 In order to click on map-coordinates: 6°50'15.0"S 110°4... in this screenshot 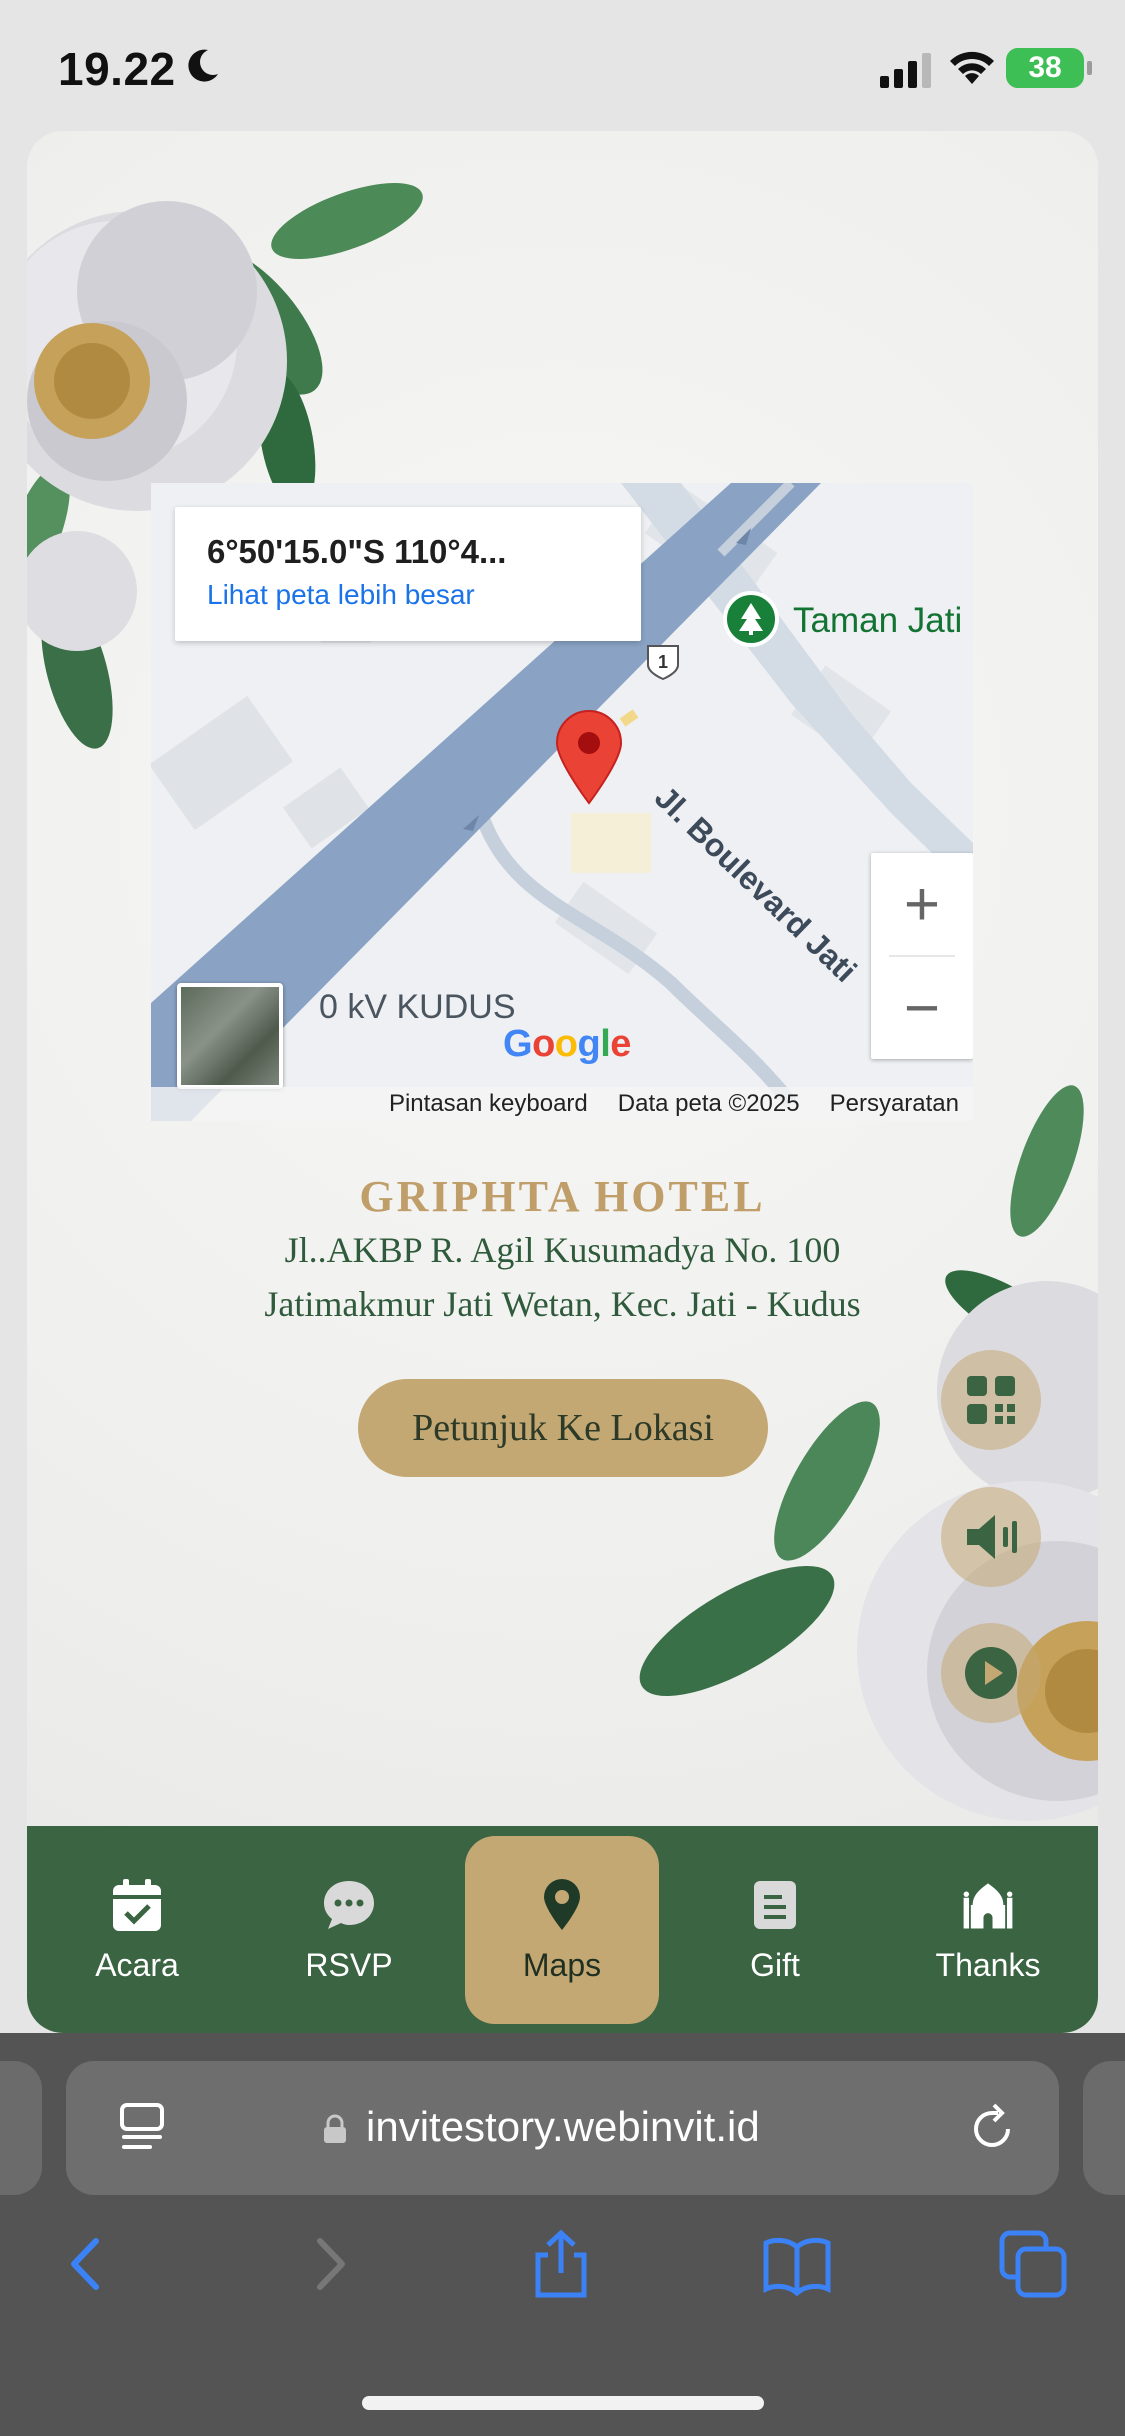, I will do `click(357, 551)`.